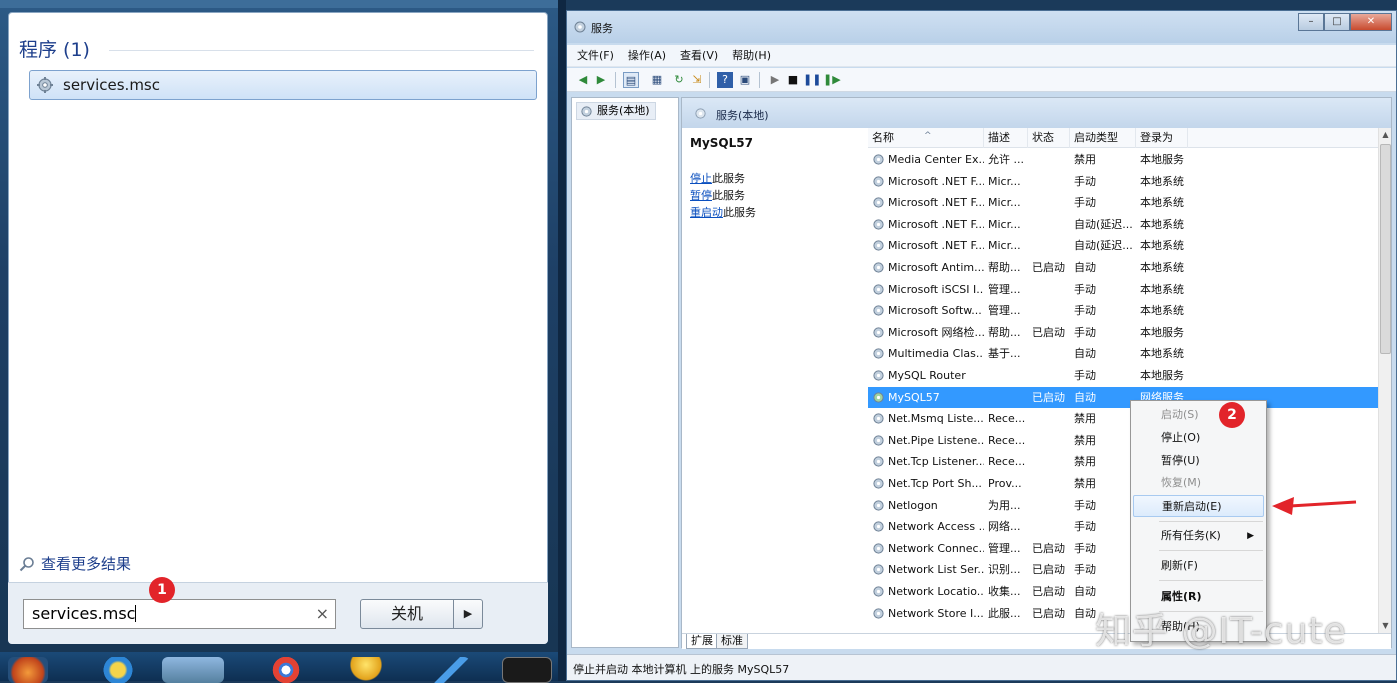 The height and width of the screenshot is (683, 1397). Describe the element at coordinates (657, 80) in the screenshot. I see `properties-sheet-icon: ▦` at that location.